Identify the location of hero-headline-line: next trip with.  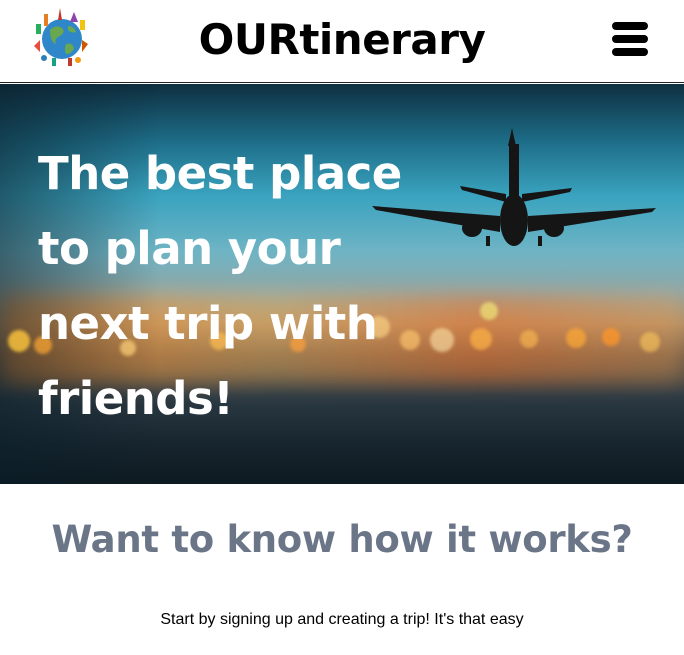
(208, 323).